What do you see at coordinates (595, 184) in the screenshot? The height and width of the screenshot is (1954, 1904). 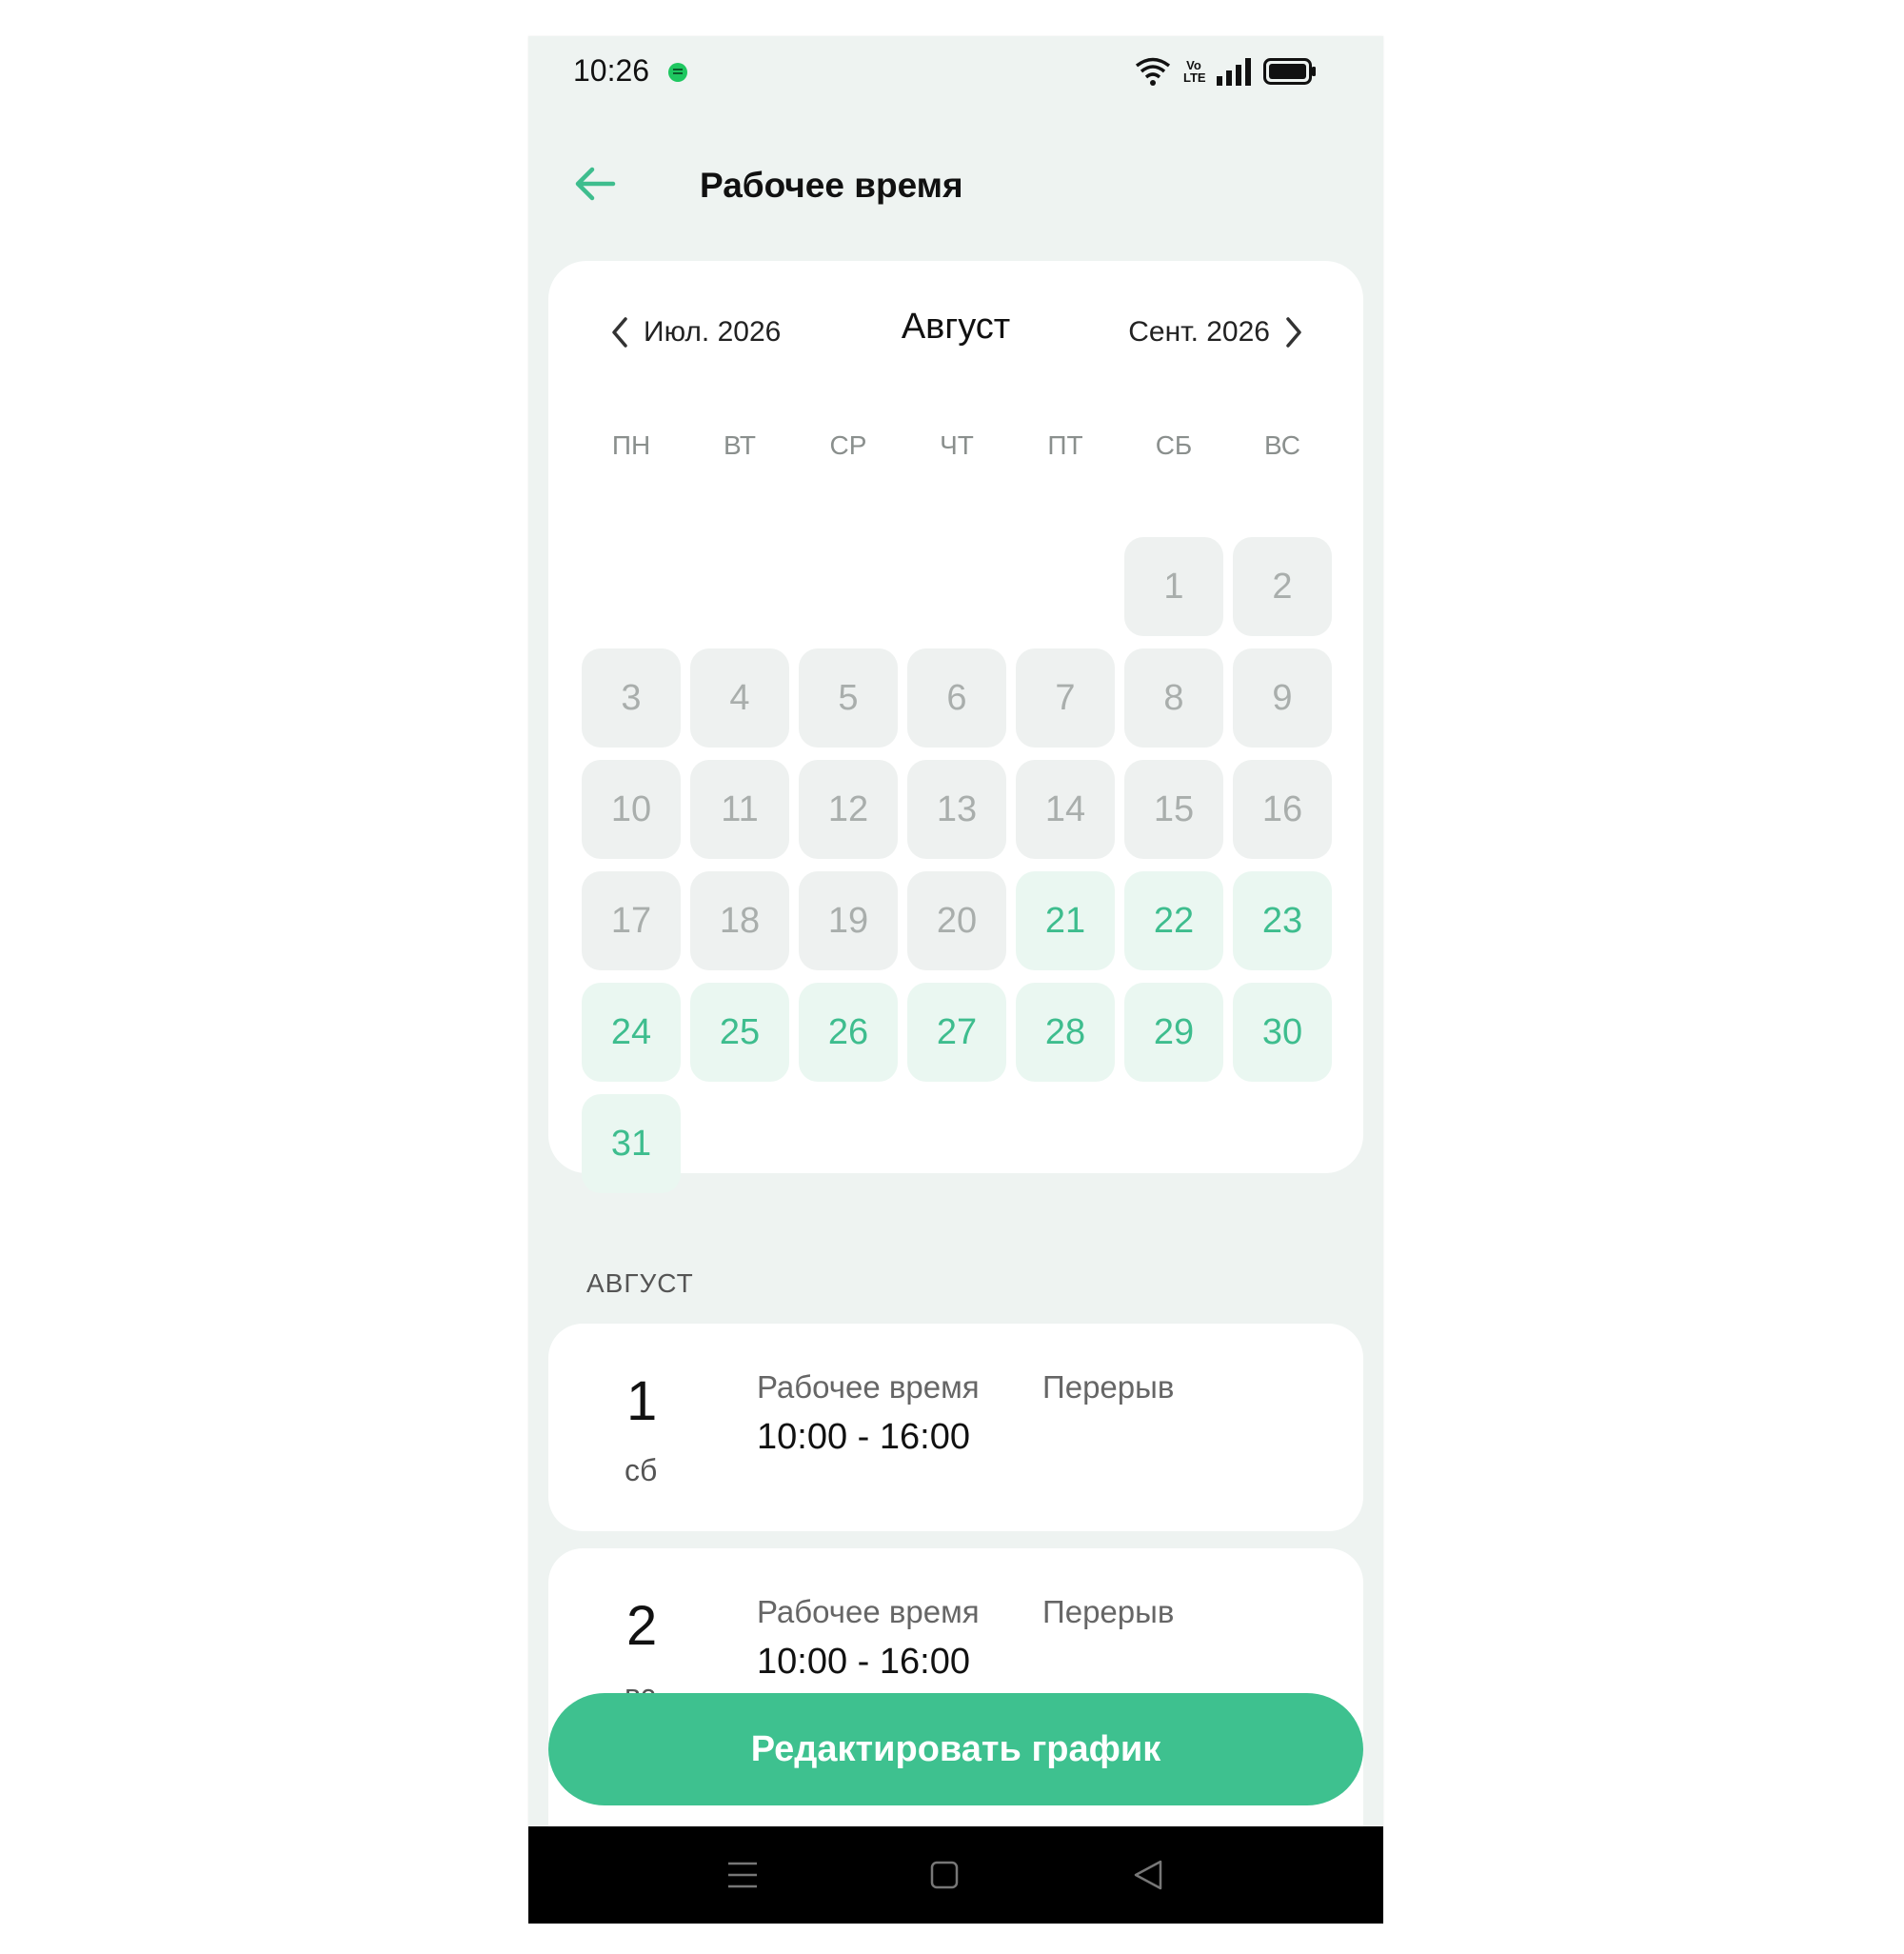 I see `back-arrow-icon` at bounding box center [595, 184].